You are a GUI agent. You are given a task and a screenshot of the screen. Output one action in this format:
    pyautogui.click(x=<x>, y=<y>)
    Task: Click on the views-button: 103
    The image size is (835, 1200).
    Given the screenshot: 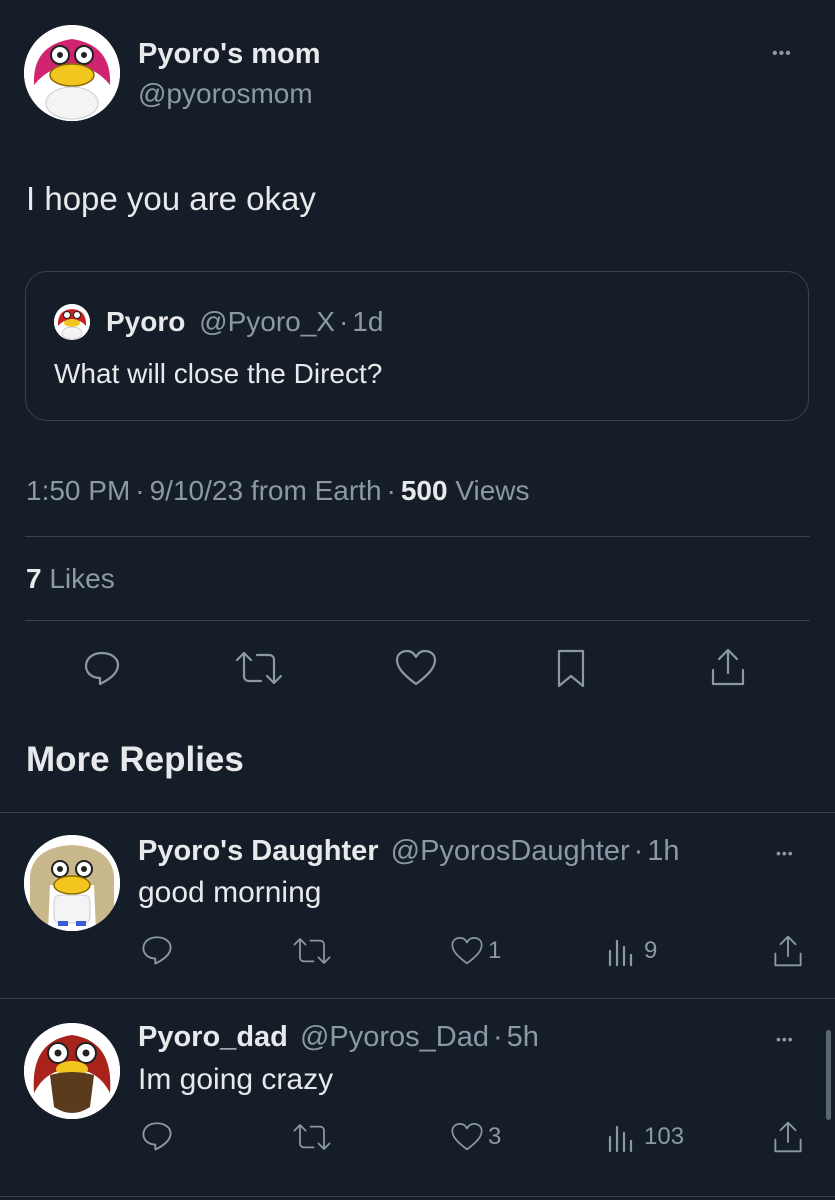 What is the action you would take?
    pyautogui.click(x=645, y=1137)
    